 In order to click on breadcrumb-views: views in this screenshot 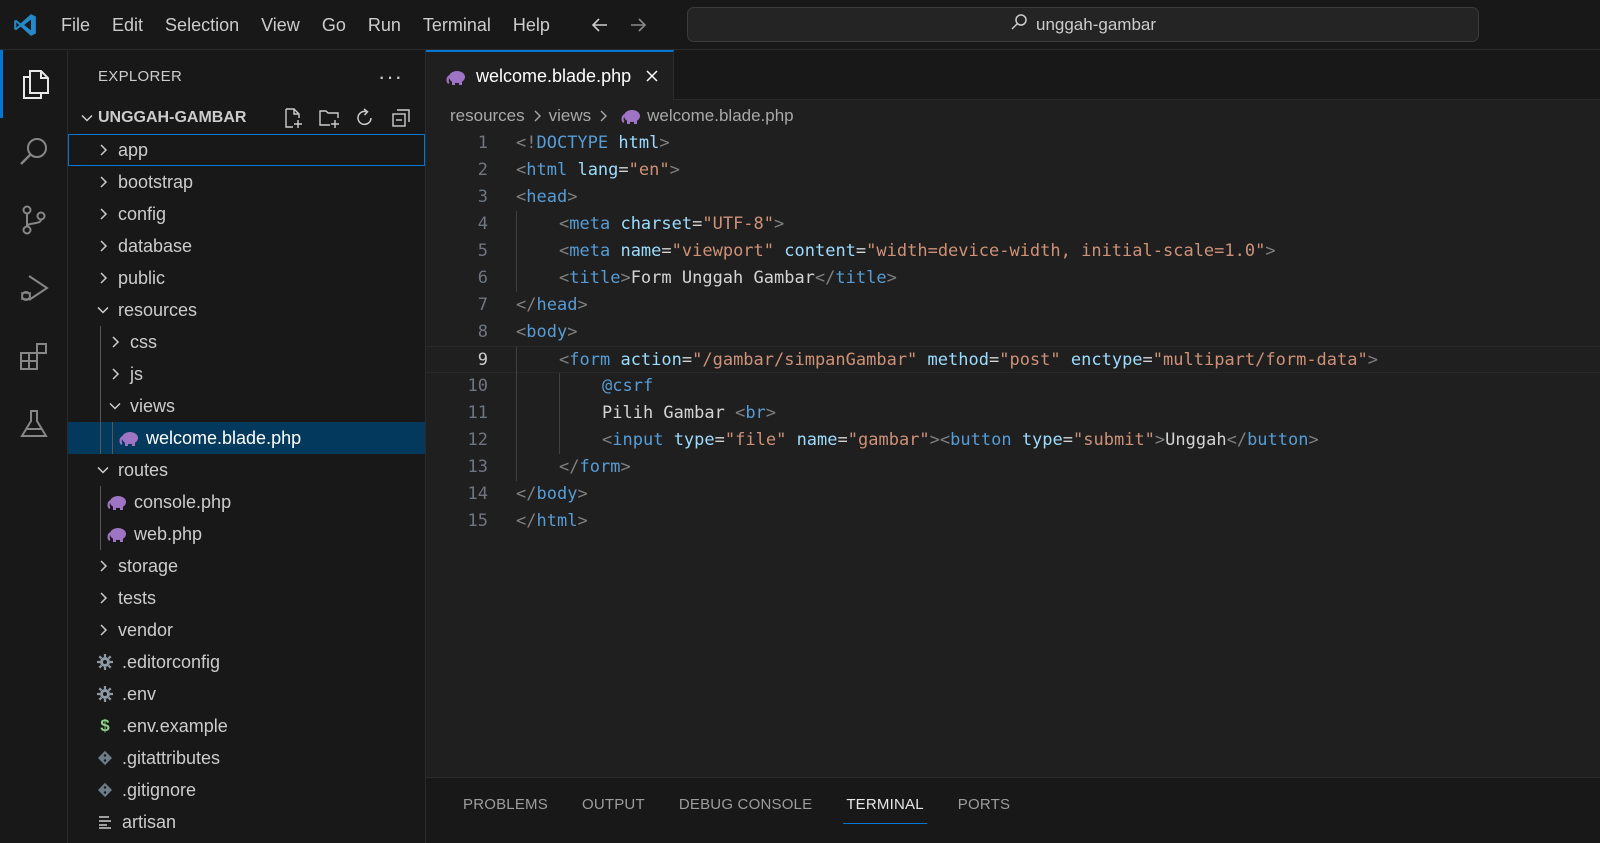, I will do `click(570, 116)`.